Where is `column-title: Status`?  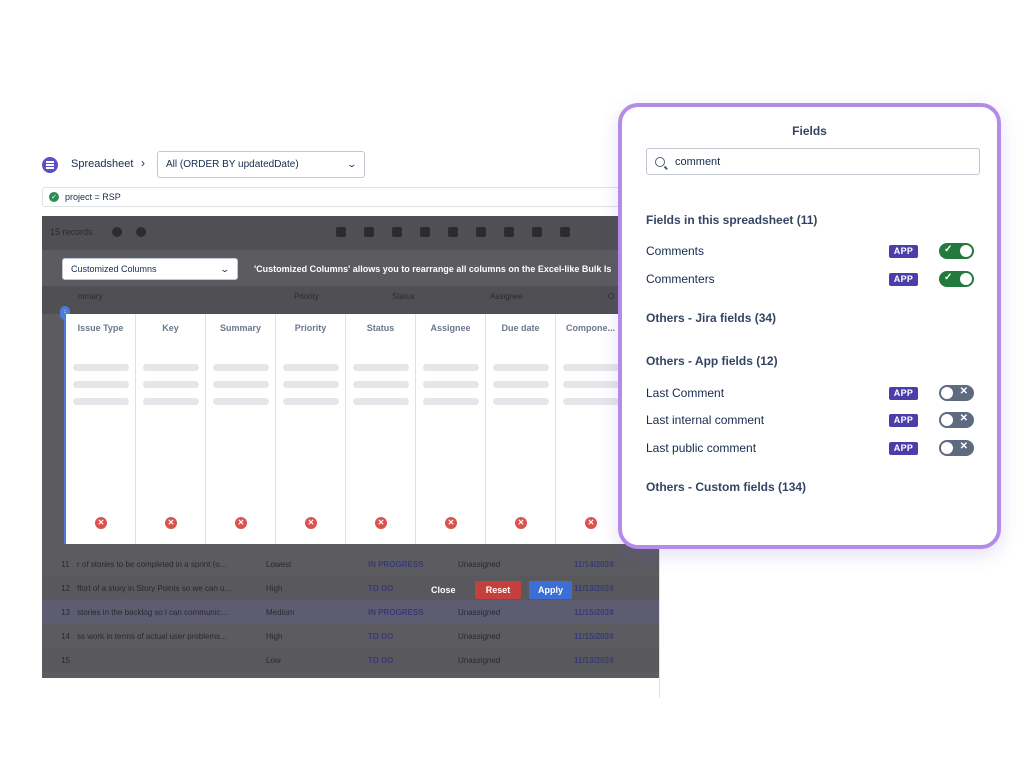 column-title: Status is located at coordinates (380, 328).